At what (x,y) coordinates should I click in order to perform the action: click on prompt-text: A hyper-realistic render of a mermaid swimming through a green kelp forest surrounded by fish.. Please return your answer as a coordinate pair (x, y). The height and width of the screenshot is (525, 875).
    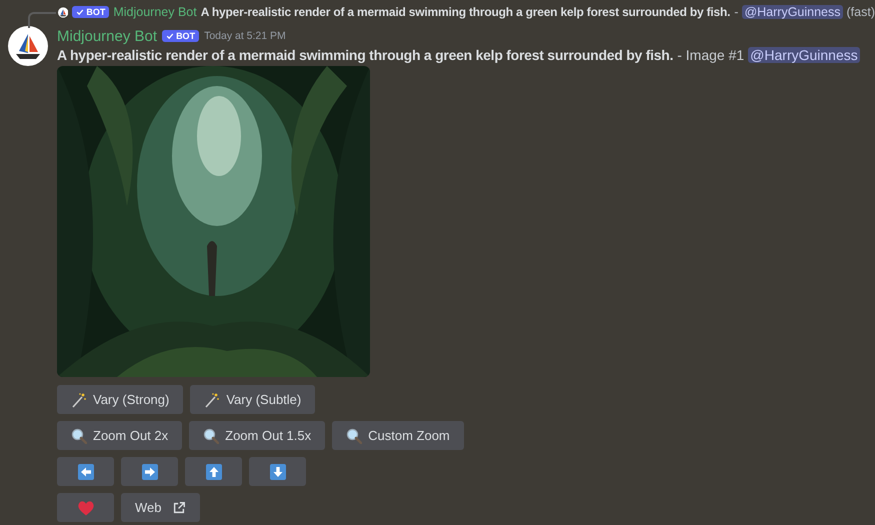
    Looking at the image, I should click on (365, 55).